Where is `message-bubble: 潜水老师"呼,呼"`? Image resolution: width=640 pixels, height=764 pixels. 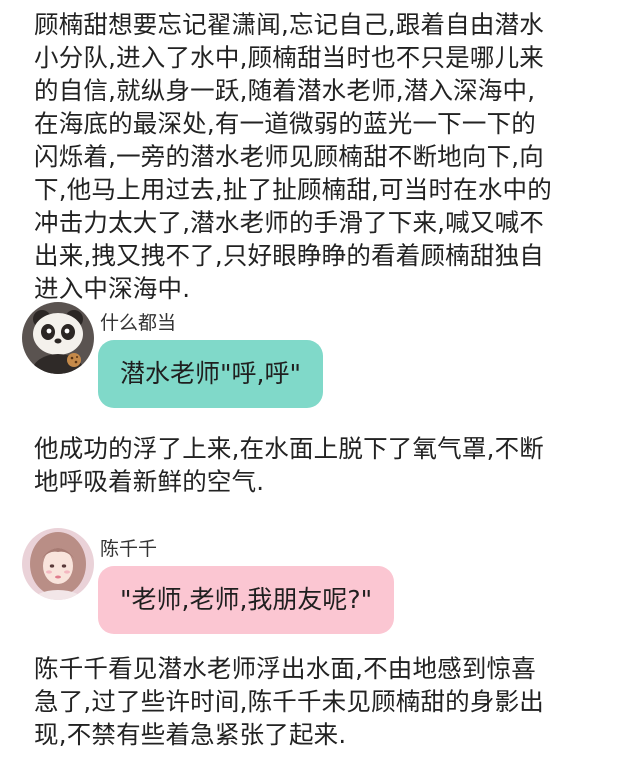
message-bubble: 潜水老师"呼,呼" is located at coordinates (210, 374).